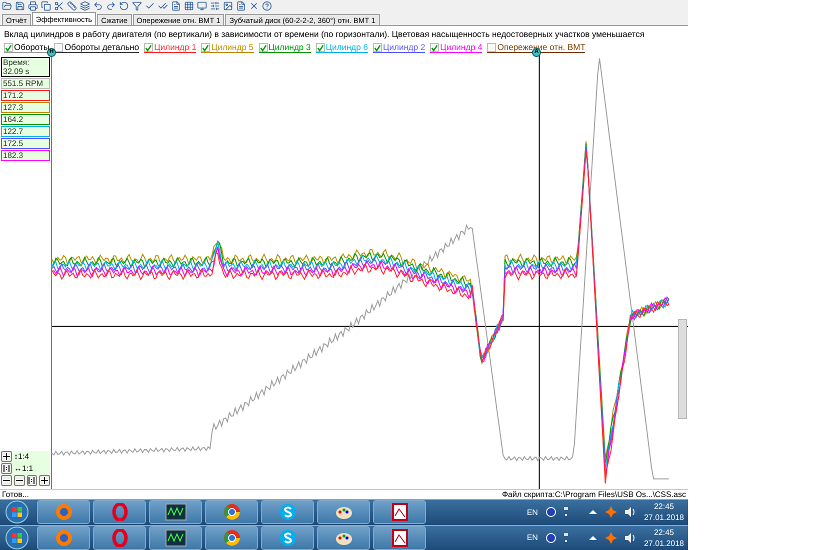 Image resolution: width=840 pixels, height=550 pixels. Describe the element at coordinates (33, 6) in the screenshot. I see `print-icon` at that location.